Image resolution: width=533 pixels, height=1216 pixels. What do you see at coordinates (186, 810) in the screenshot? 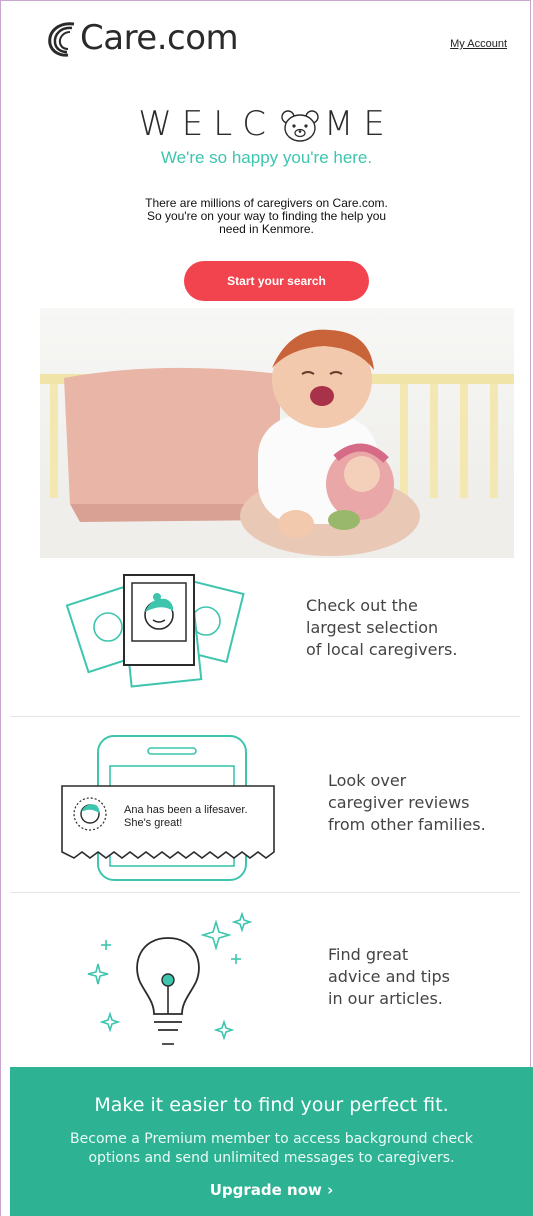
I see `review-line-1: Ana has been a lifesaver.` at bounding box center [186, 810].